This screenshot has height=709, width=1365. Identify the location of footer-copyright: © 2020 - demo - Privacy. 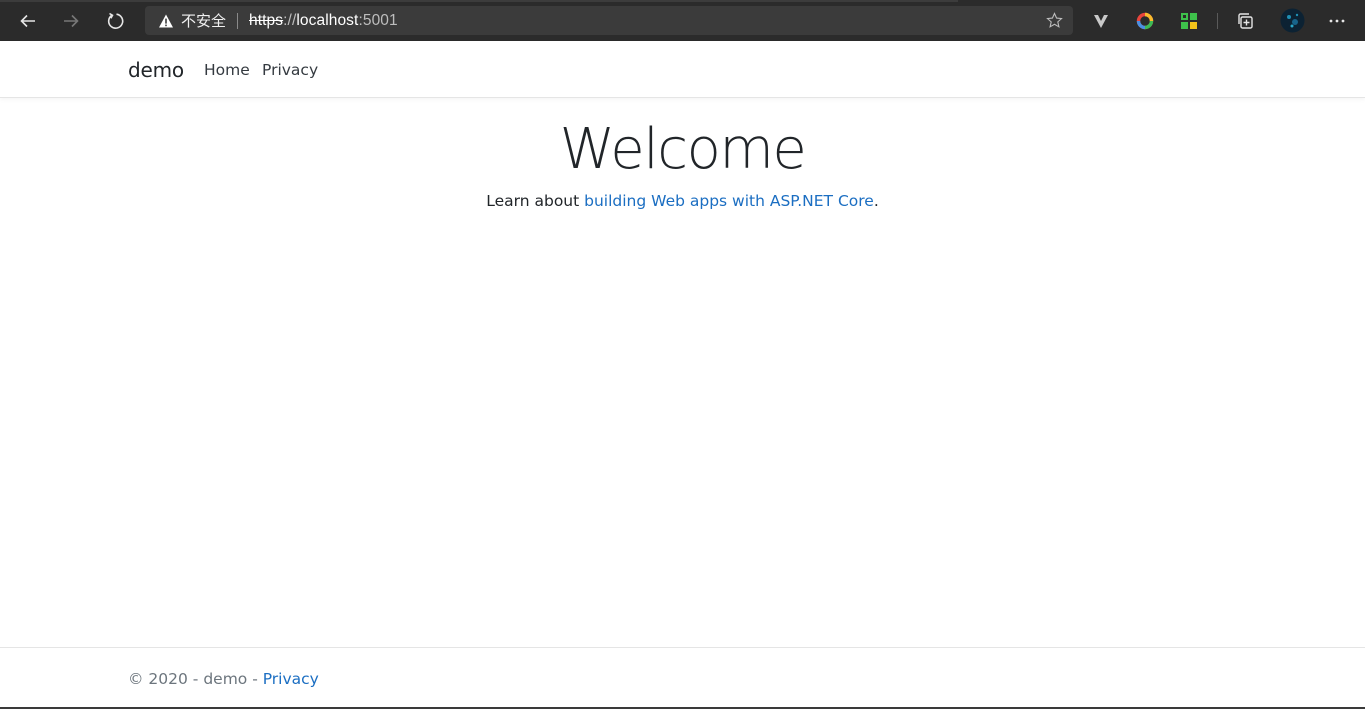
(223, 679).